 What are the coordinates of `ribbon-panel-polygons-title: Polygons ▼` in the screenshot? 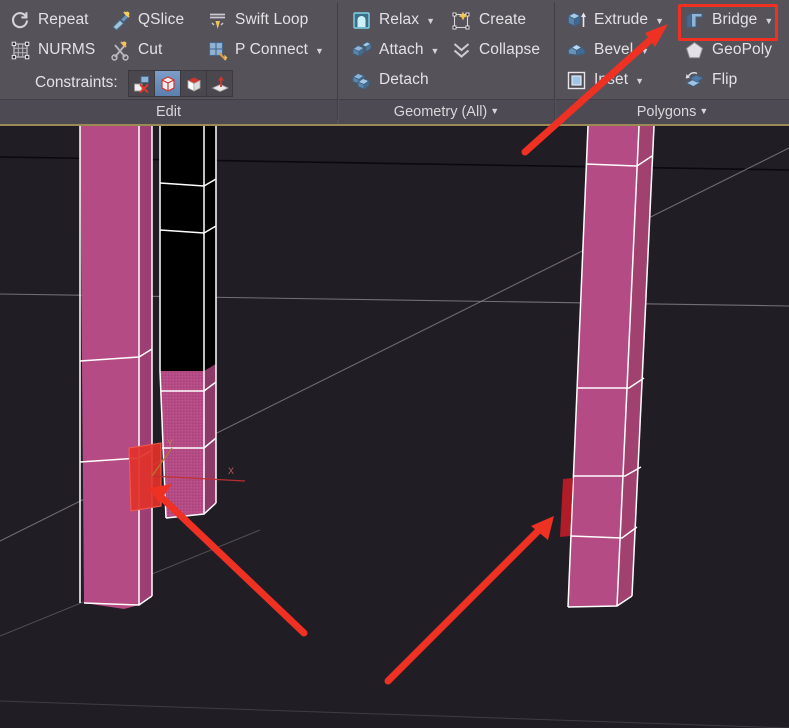 It's located at (672, 111).